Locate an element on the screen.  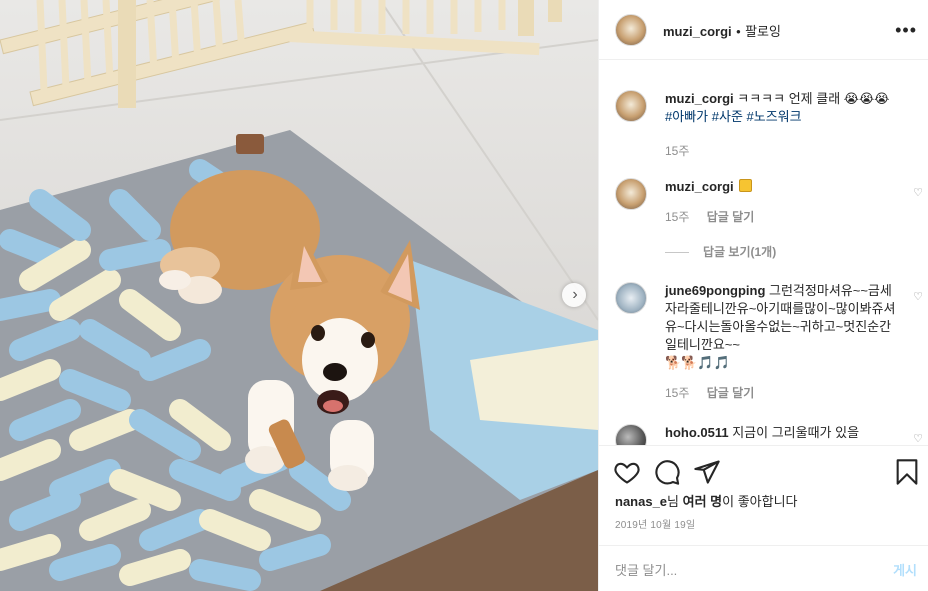
likes-middle: 님 is located at coordinates (675, 501).